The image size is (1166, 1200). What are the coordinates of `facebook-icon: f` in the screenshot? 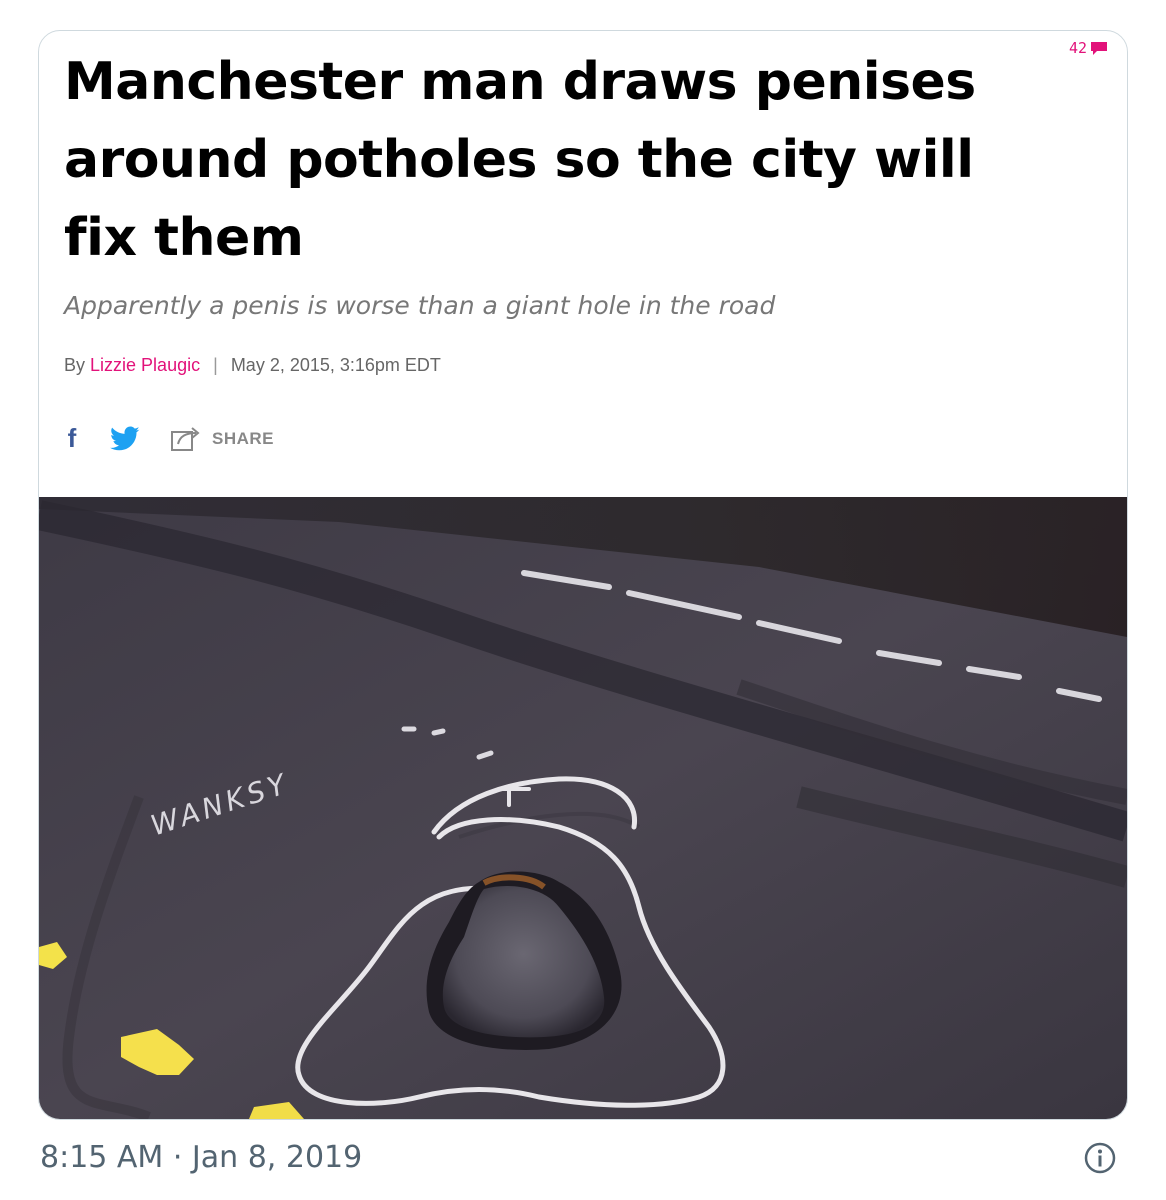 It's located at (72, 438).